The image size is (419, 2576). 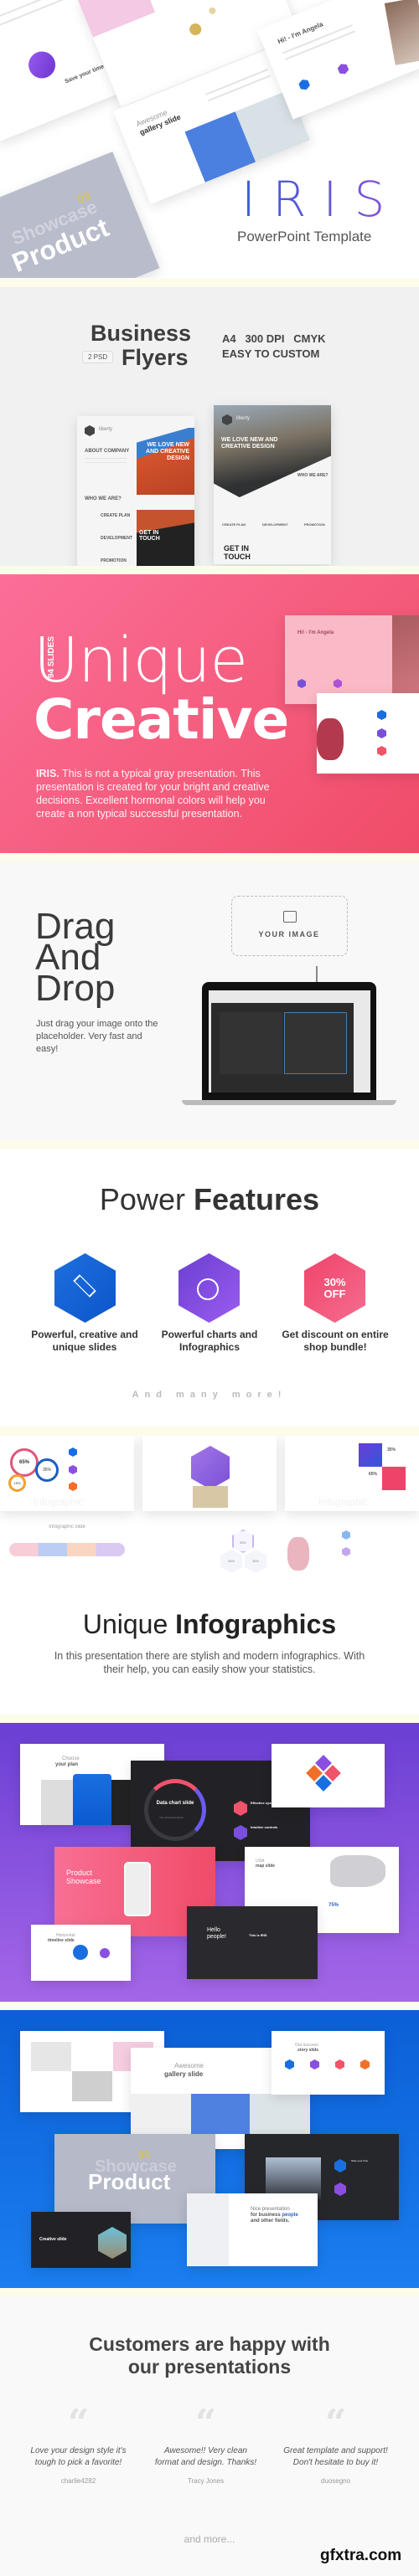 What do you see at coordinates (209, 1473) in the screenshot?
I see `mock-slide-hex` at bounding box center [209, 1473].